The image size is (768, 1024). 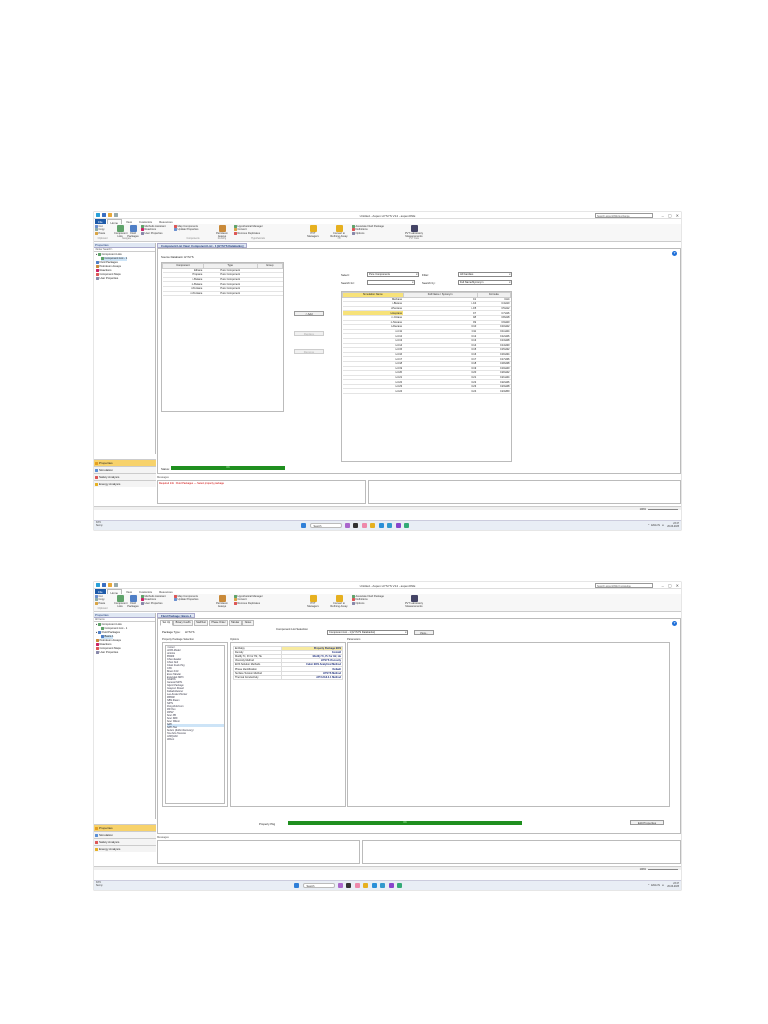 I want to click on pvt-laboratory-button: PVT Laboratory Measurements, so click(x=414, y=603).